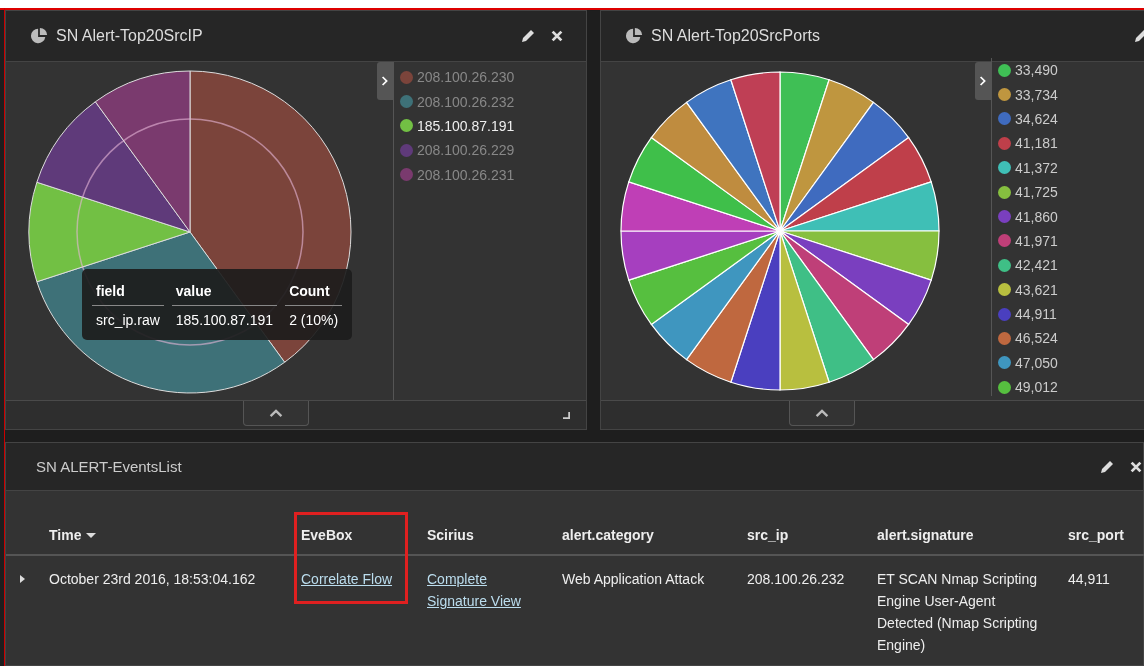 The image size is (1144, 666). What do you see at coordinates (647, 536) in the screenshot?
I see `column-header: alert.category` at bounding box center [647, 536].